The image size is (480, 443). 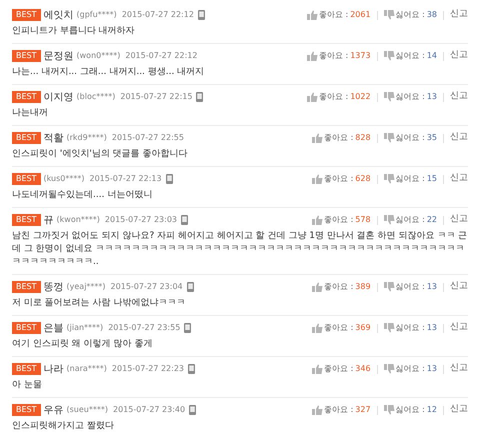 What do you see at coordinates (360, 97) in the screenshot?
I see `like-count: 1022` at bounding box center [360, 97].